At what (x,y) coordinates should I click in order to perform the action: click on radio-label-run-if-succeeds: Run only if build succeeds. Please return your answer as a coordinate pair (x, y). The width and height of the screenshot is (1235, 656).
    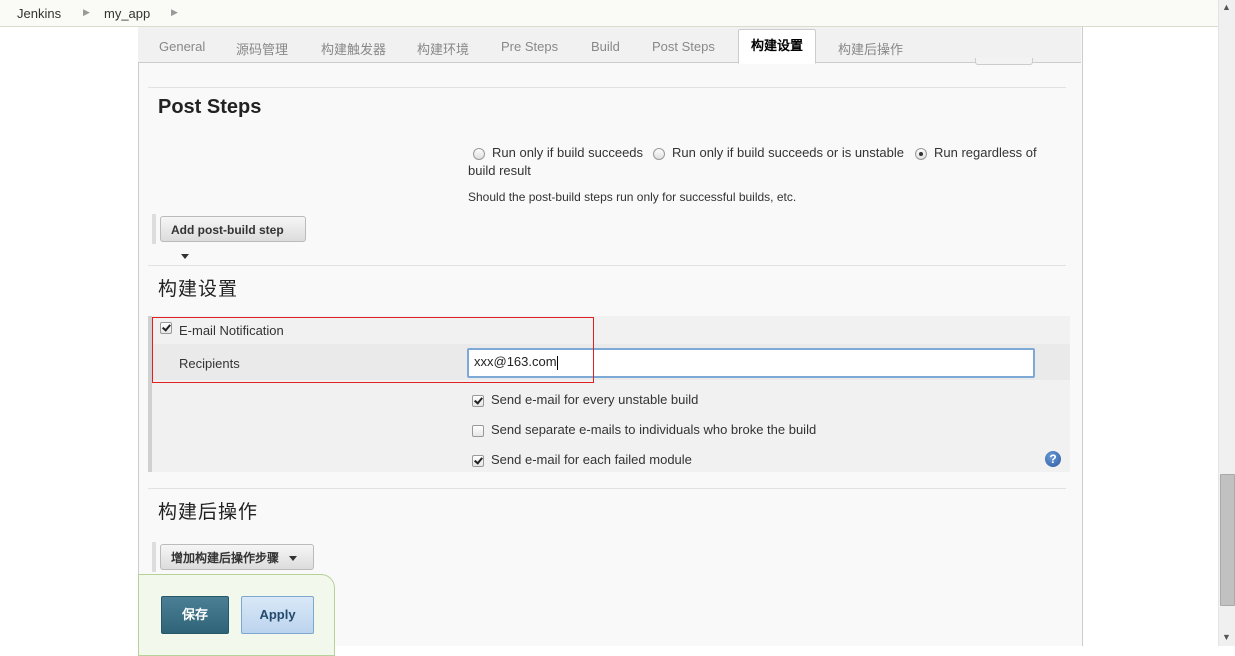
    Looking at the image, I should click on (568, 152).